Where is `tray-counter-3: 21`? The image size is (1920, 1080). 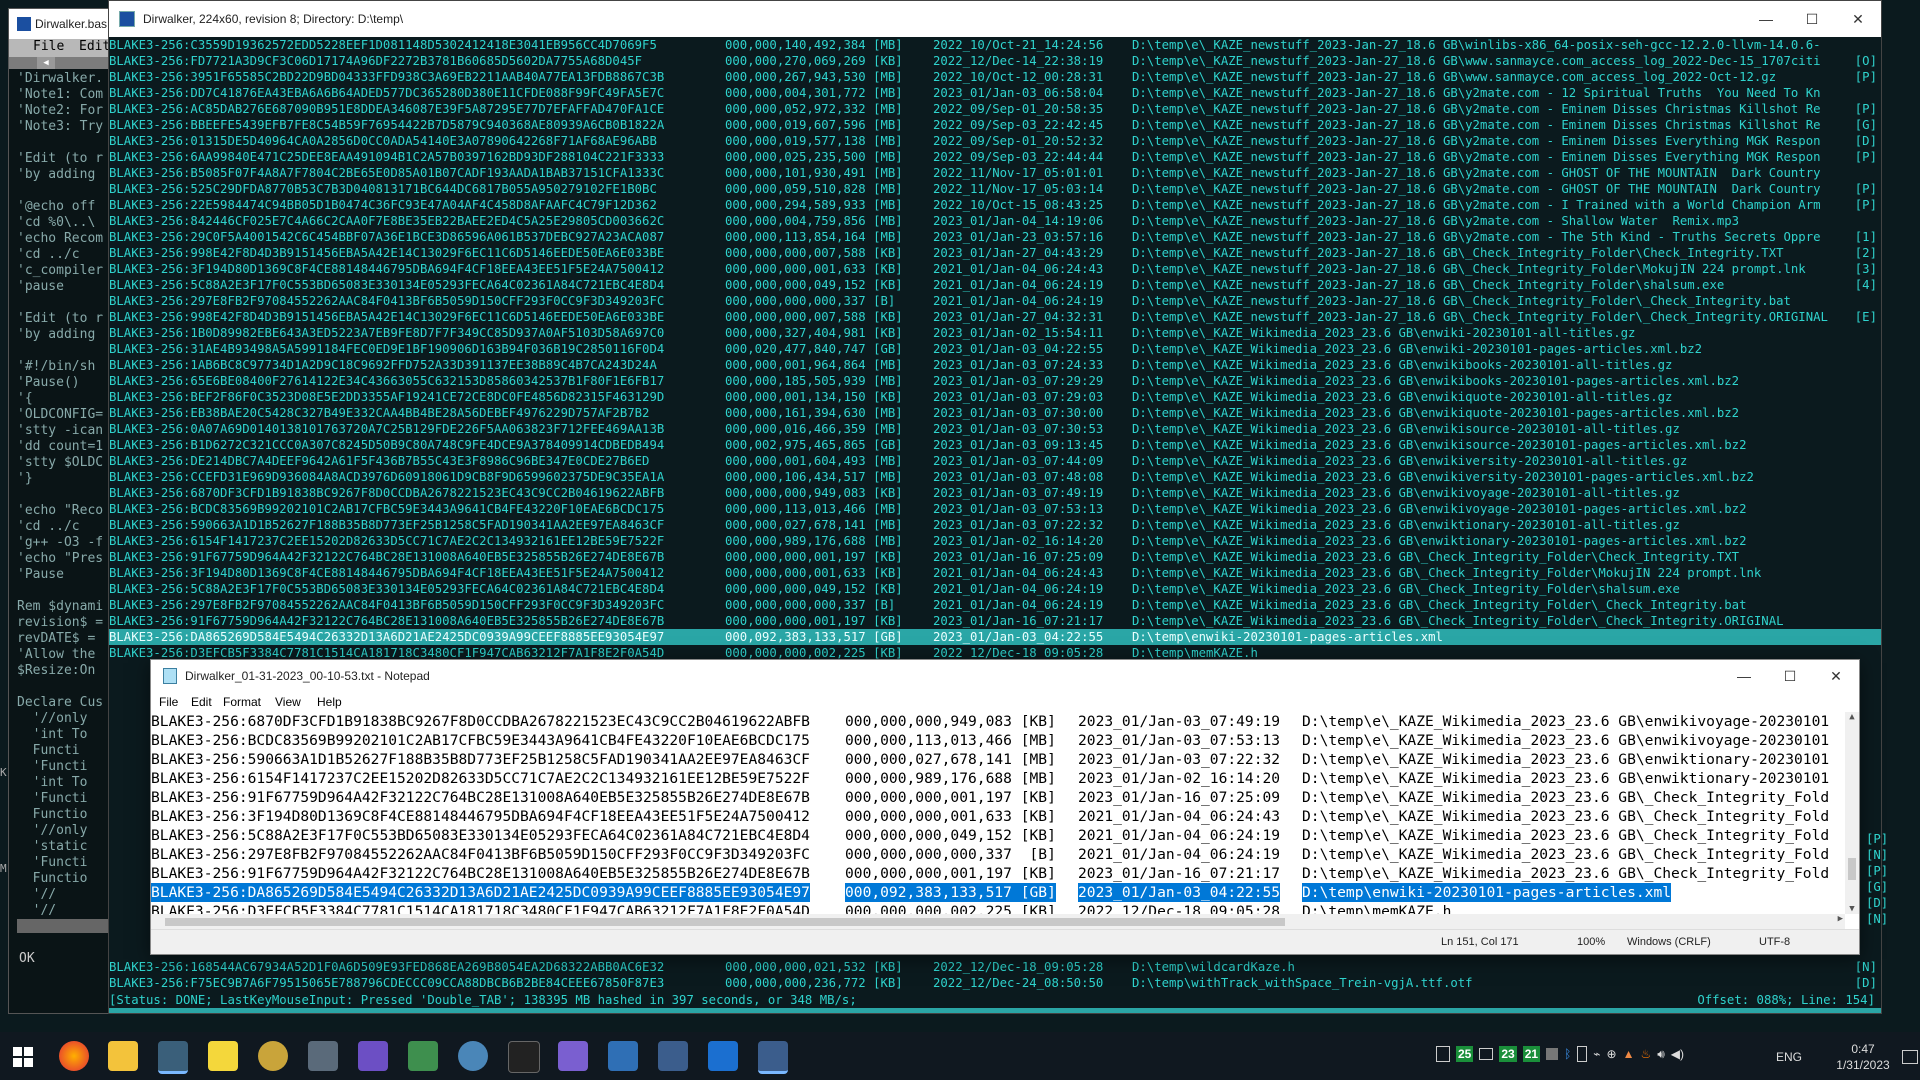 tray-counter-3: 21 is located at coordinates (1531, 1054).